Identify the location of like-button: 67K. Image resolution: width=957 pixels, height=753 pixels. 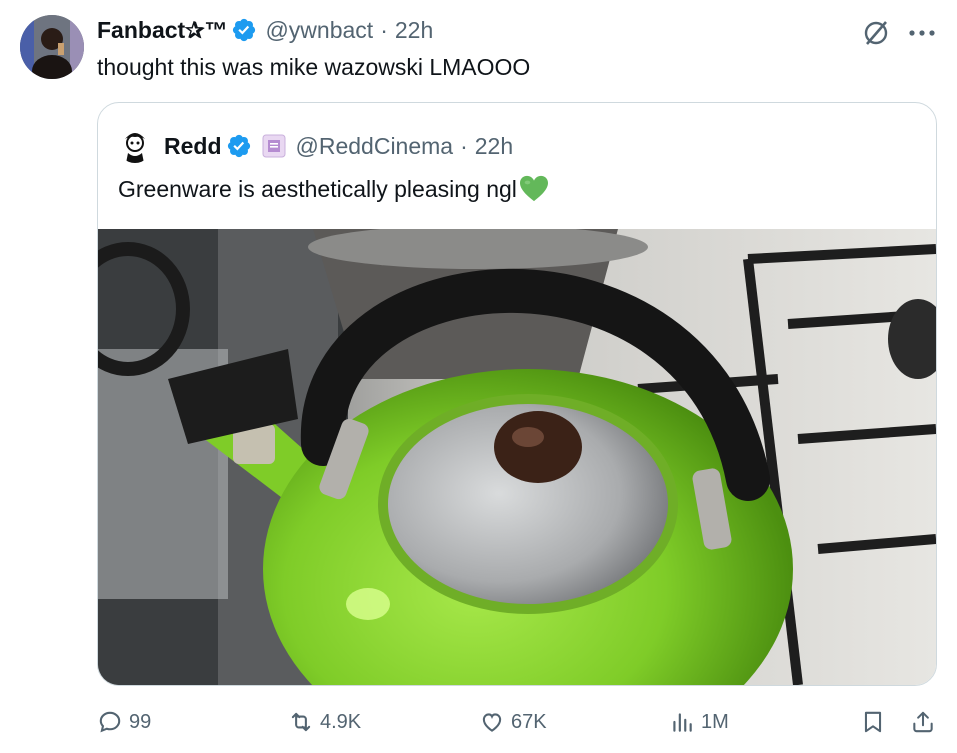
(513, 722).